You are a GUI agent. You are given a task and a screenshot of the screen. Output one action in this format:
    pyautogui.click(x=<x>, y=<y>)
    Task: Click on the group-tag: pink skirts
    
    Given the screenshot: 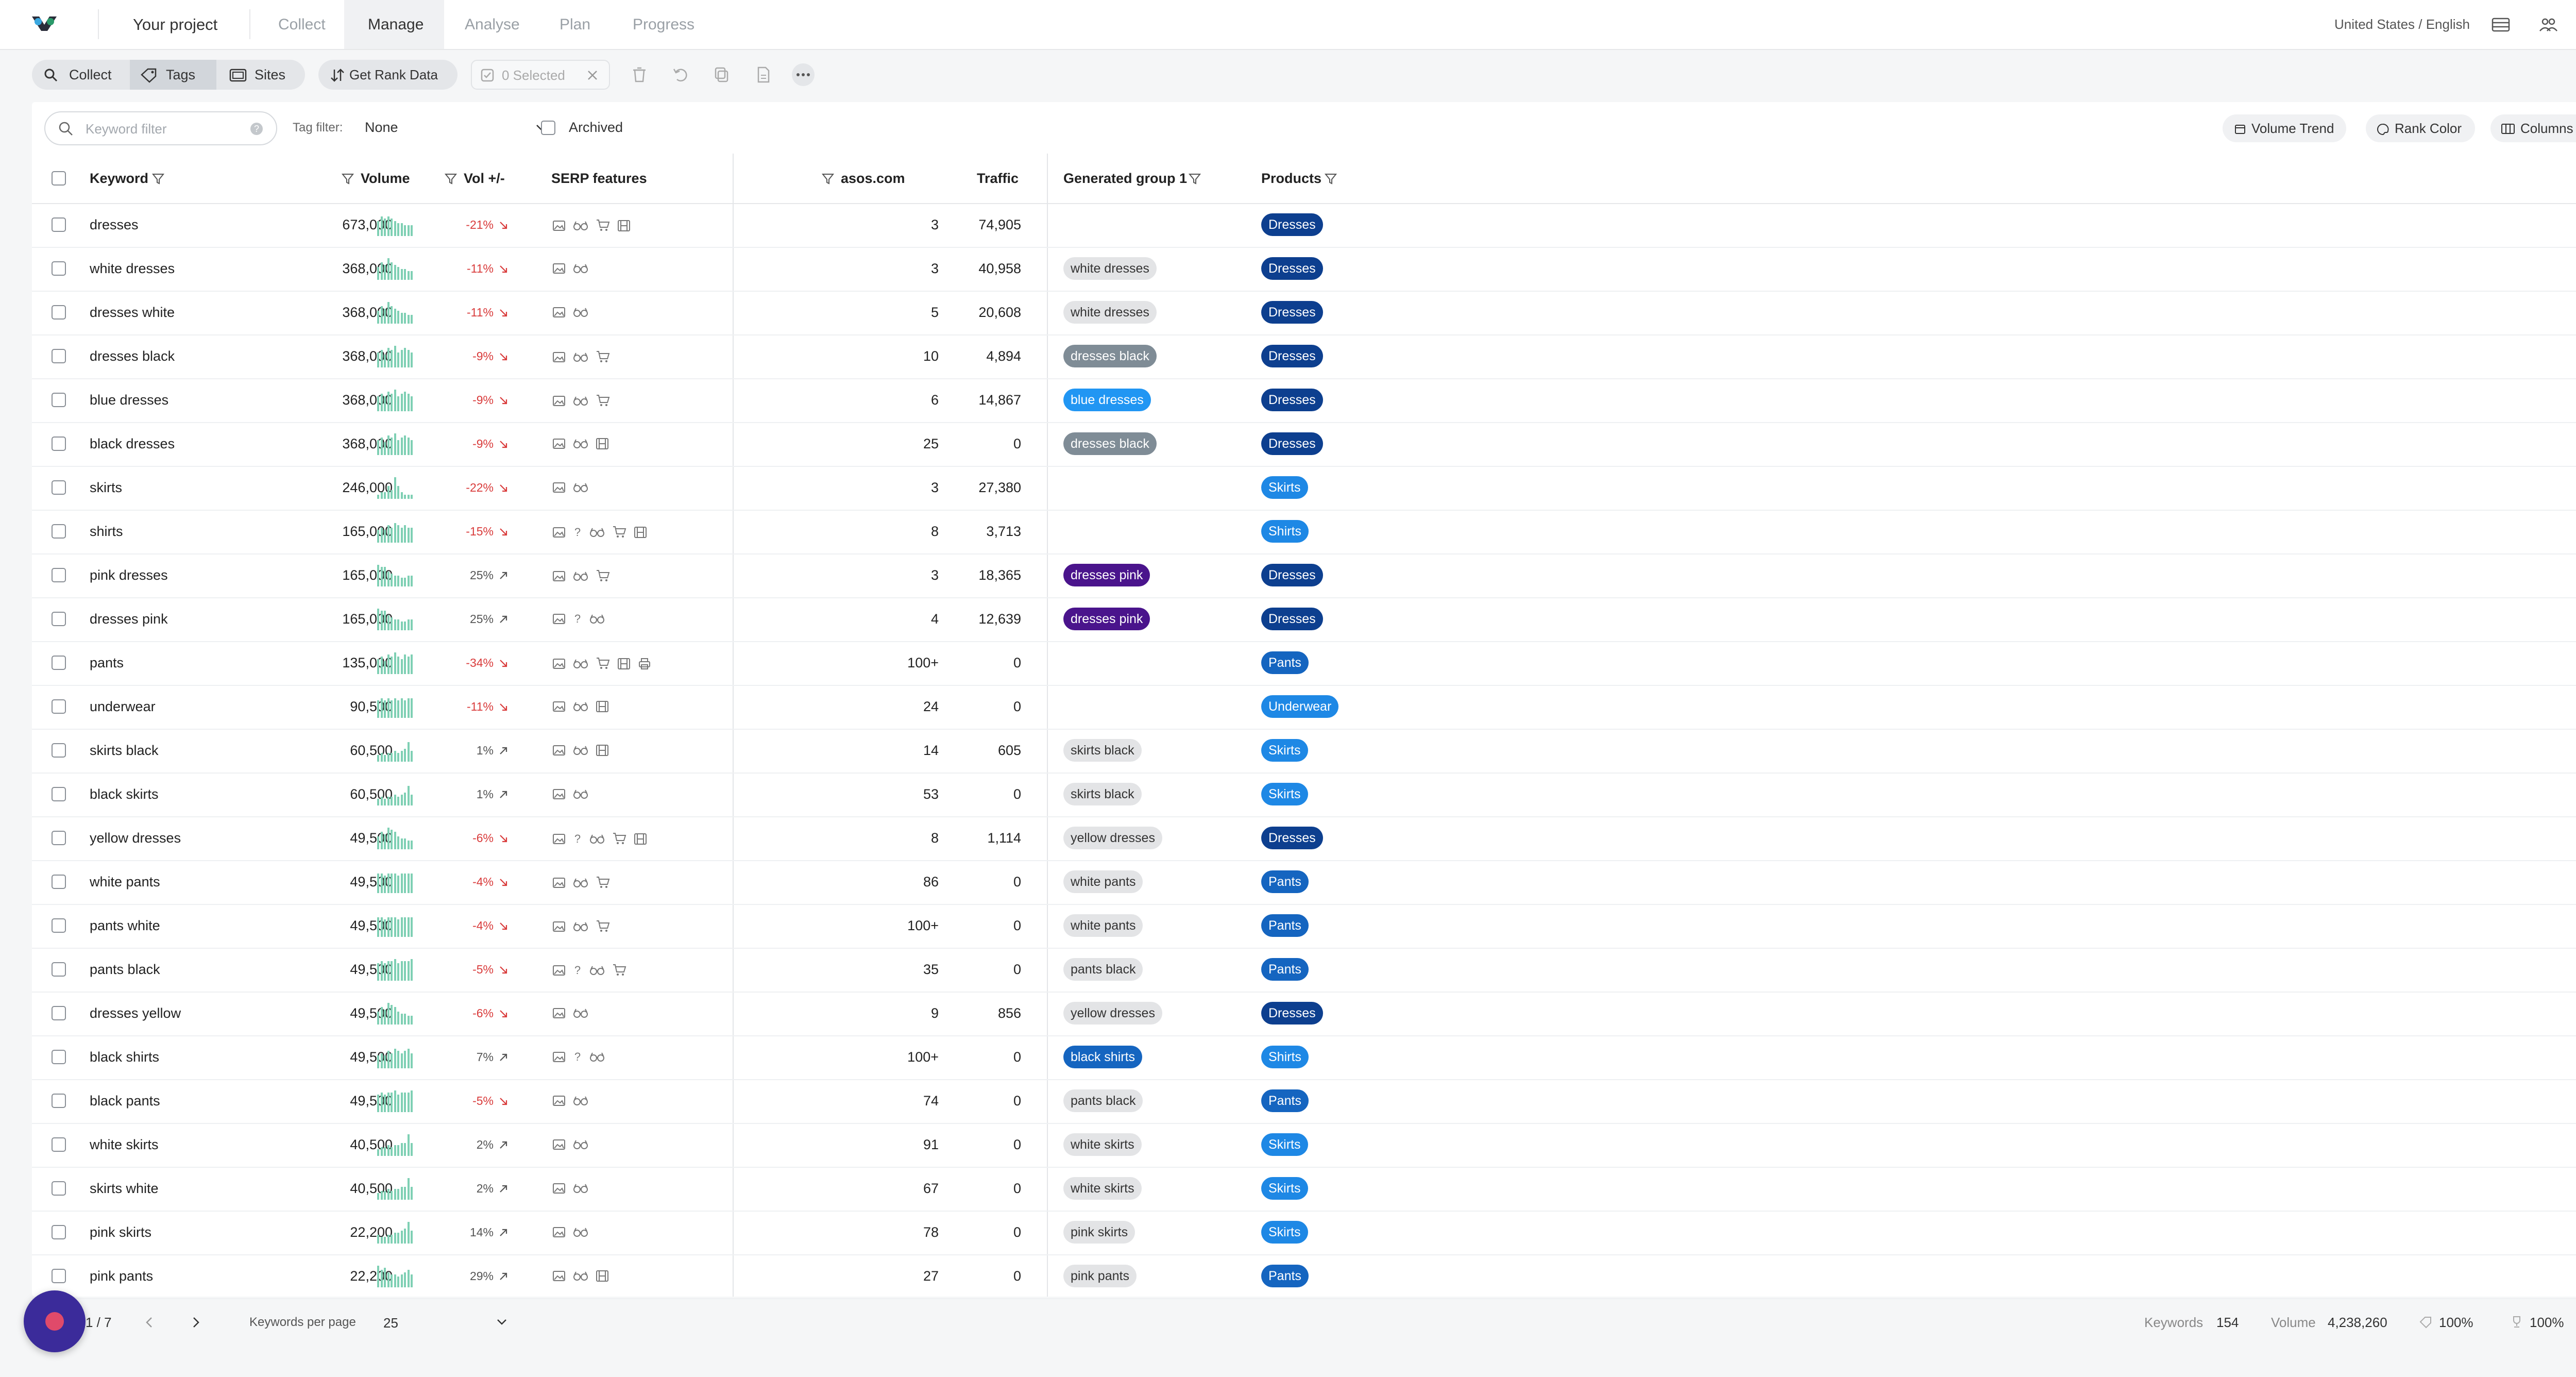 What is the action you would take?
    pyautogui.click(x=1100, y=1232)
    